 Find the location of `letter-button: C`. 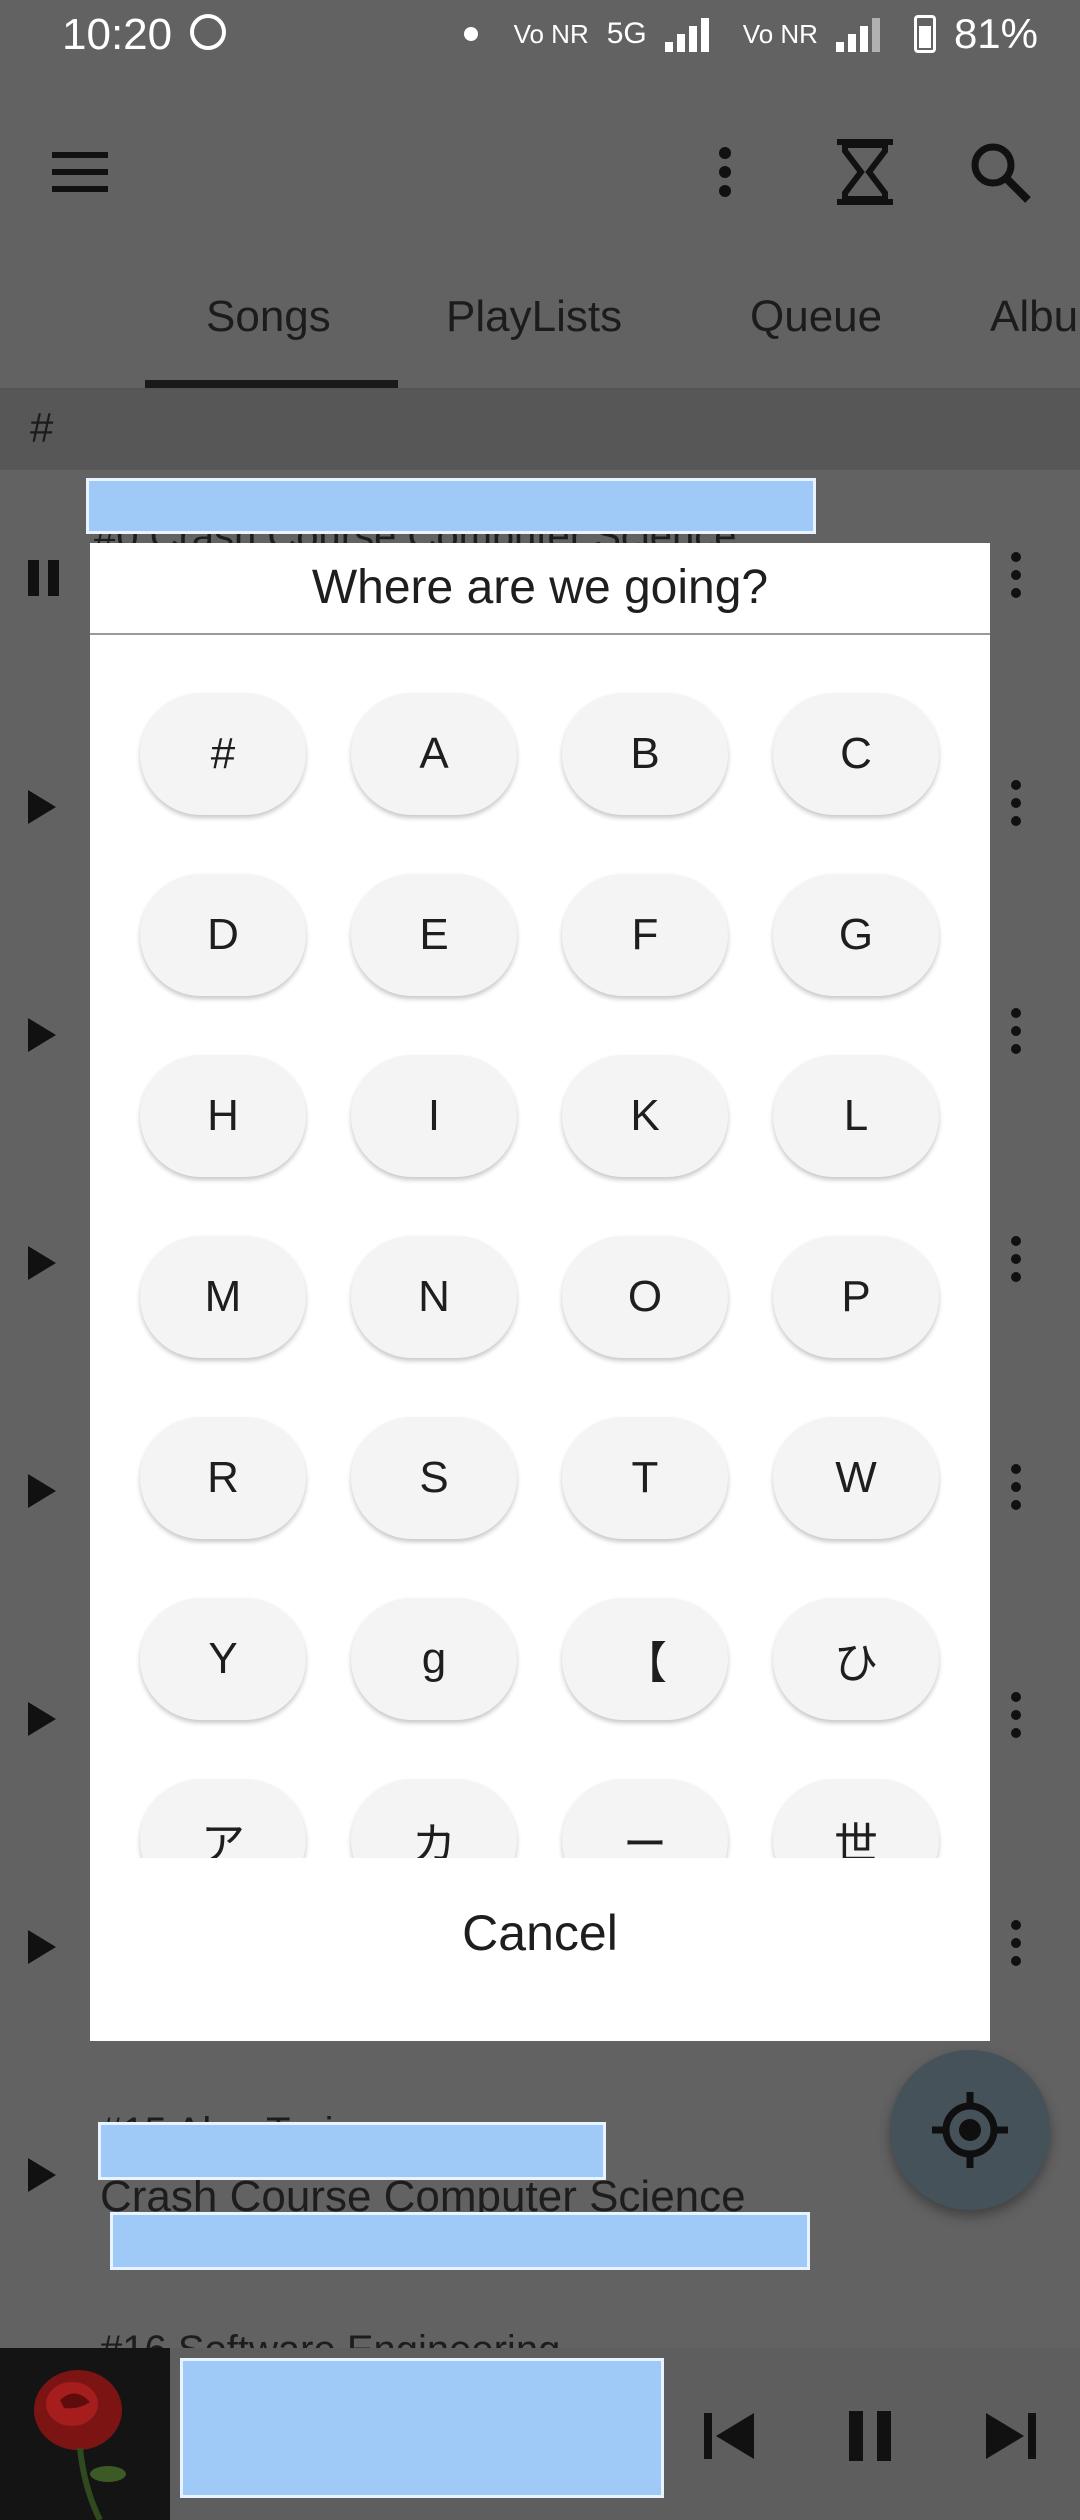

letter-button: C is located at coordinates (856, 754).